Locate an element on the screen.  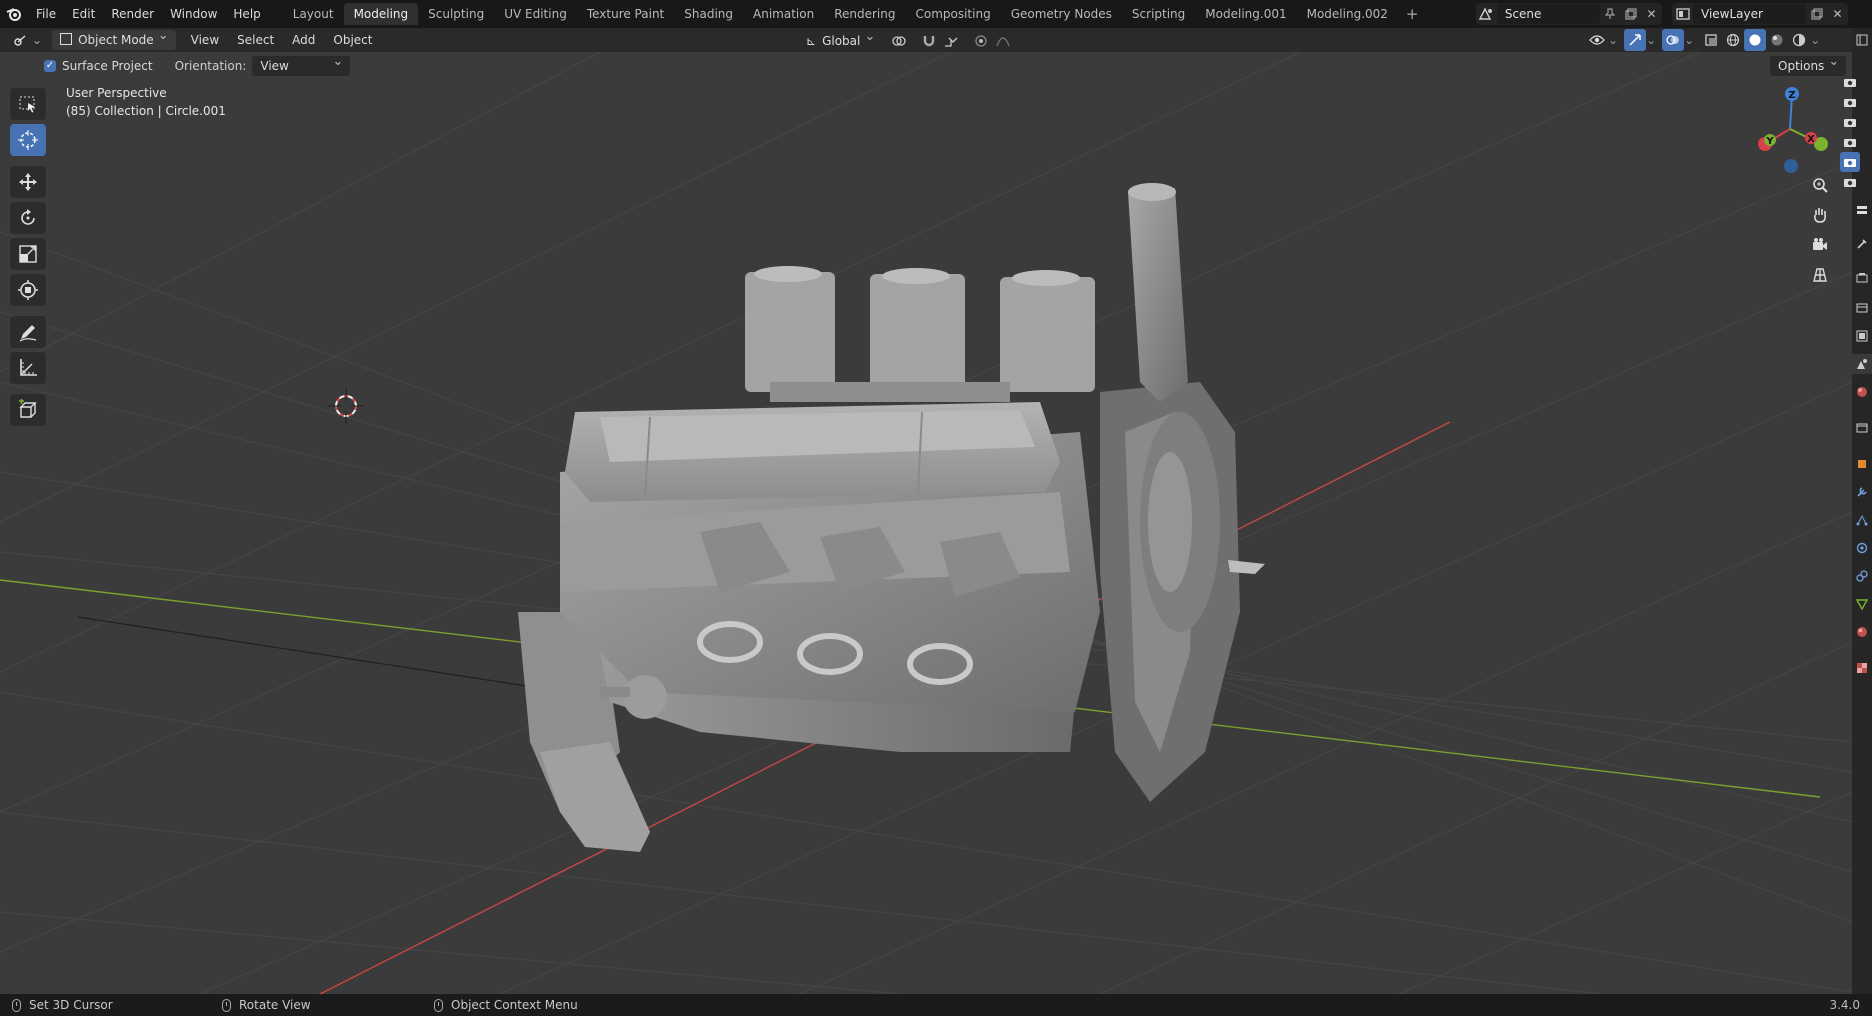
view-layer-icon is located at coordinates (1682, 14).